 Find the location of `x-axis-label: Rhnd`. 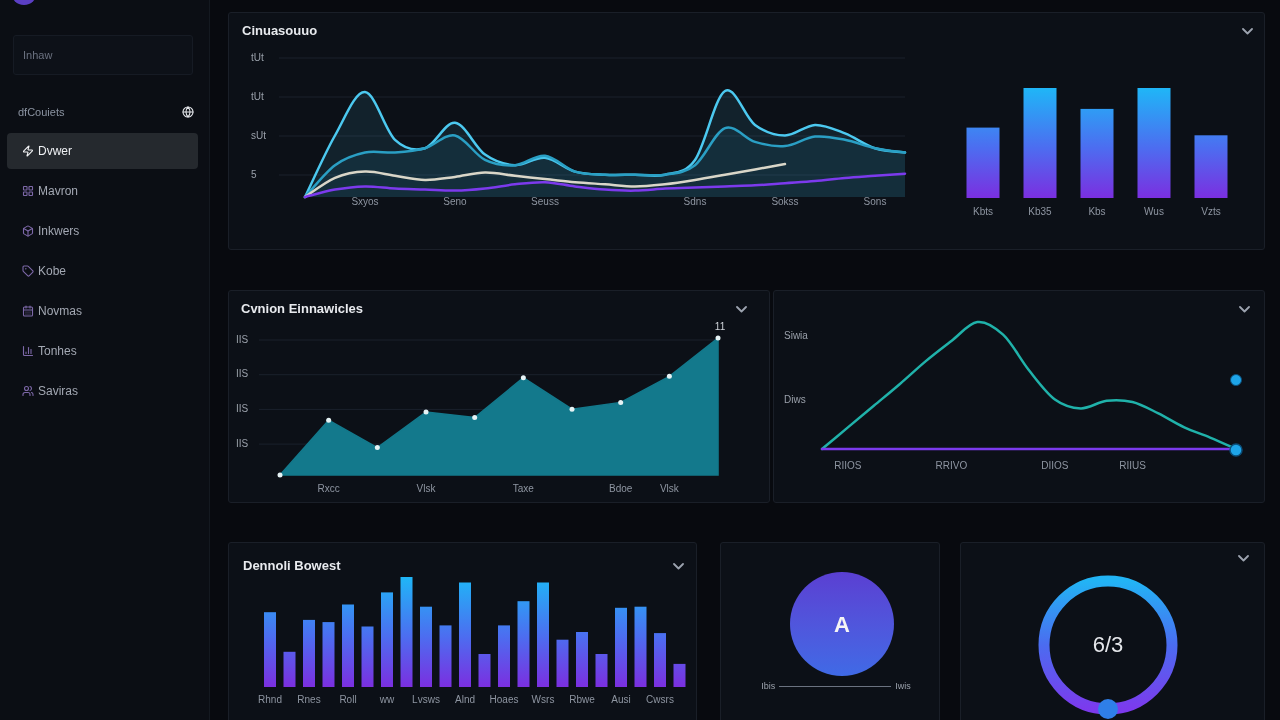

x-axis-label: Rhnd is located at coordinates (270, 699).